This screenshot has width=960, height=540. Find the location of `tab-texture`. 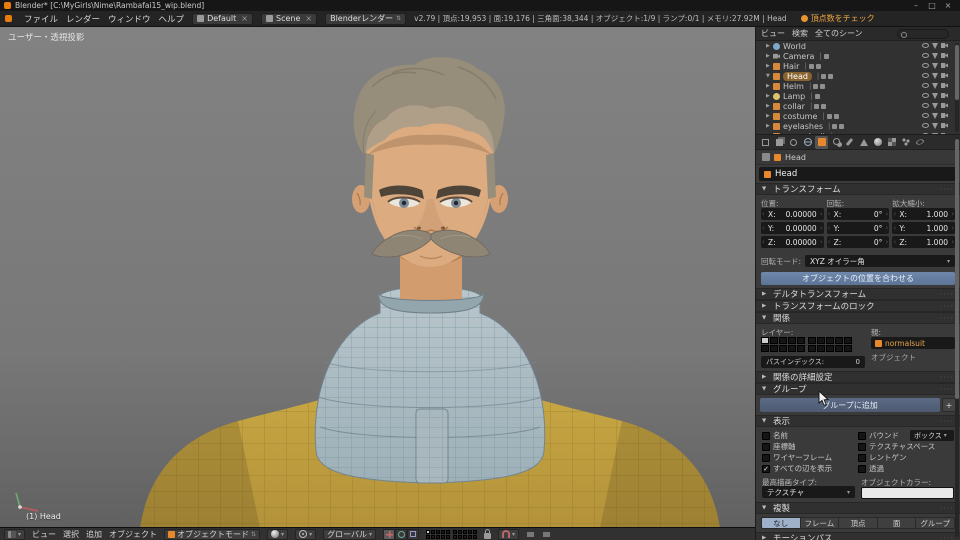

tab-texture is located at coordinates (891, 142).